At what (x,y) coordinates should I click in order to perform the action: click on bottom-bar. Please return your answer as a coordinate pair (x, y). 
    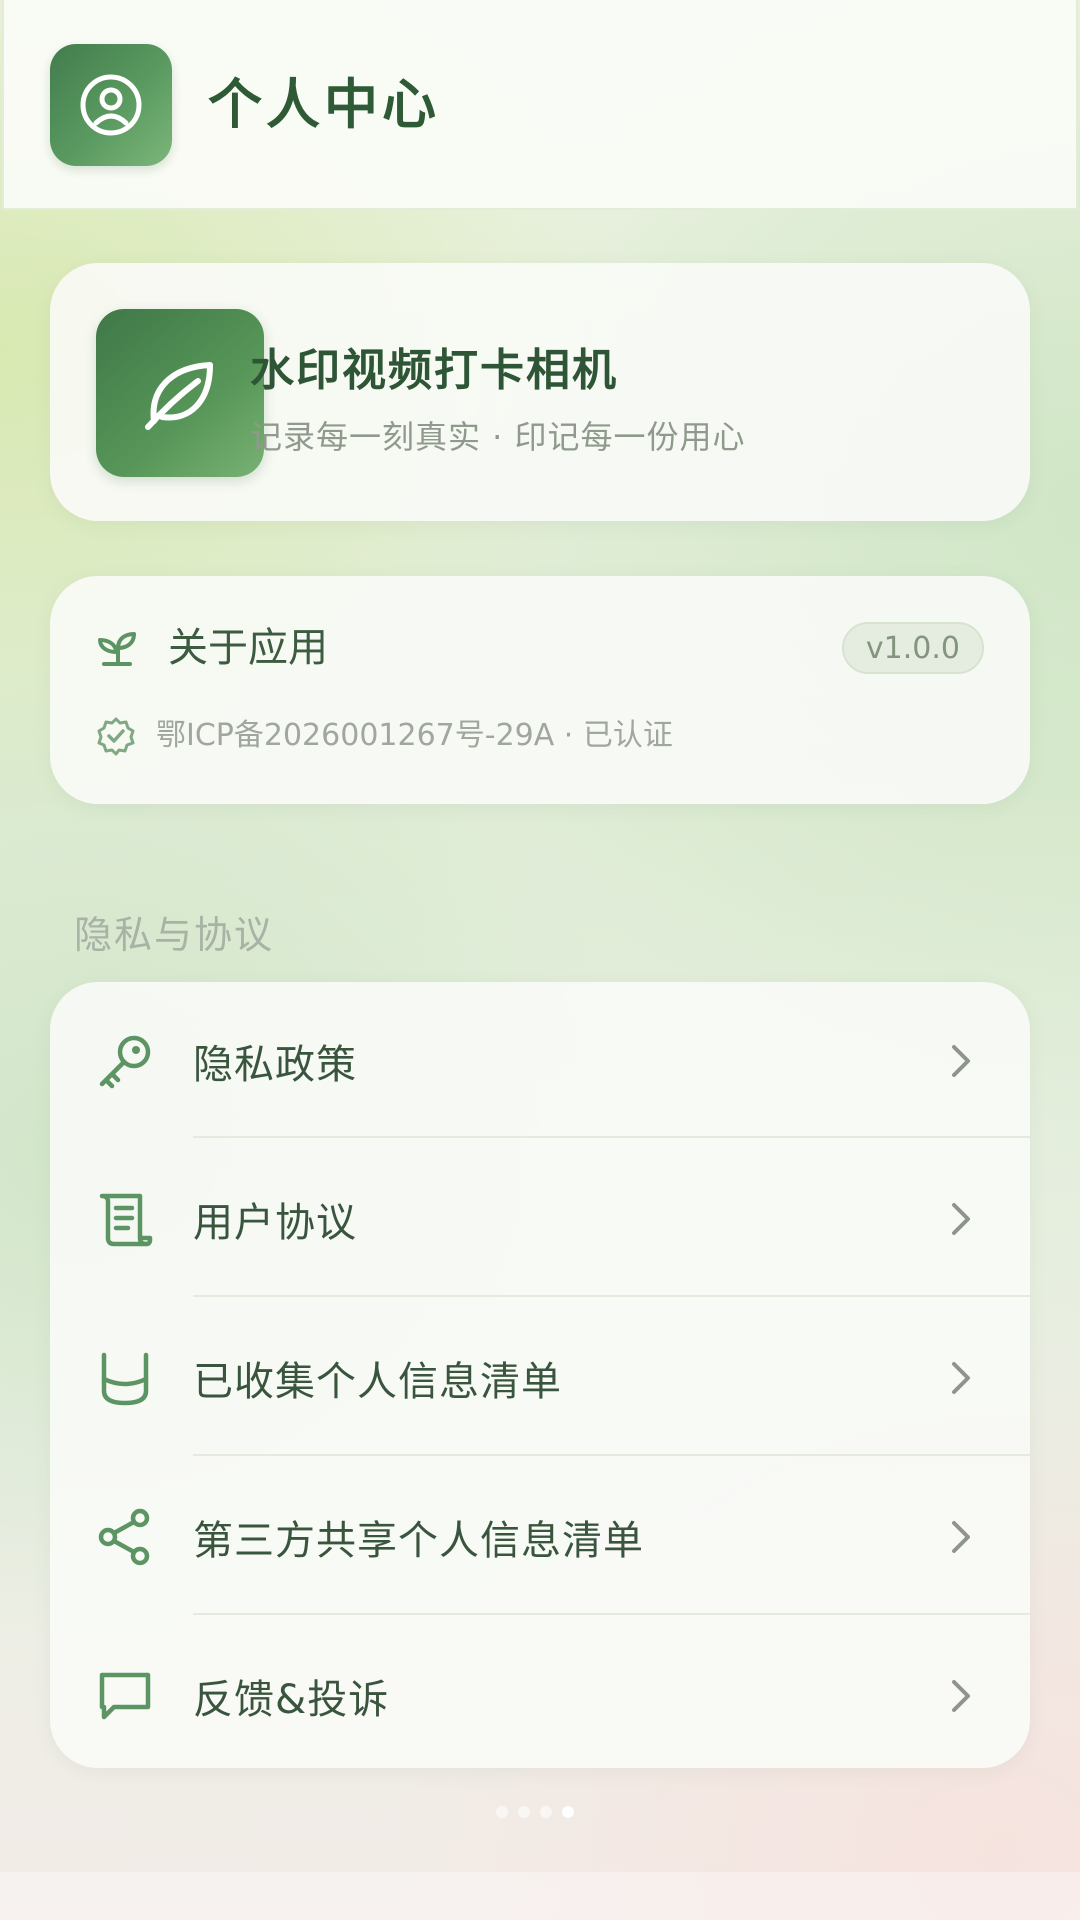
    Looking at the image, I should click on (540, 1896).